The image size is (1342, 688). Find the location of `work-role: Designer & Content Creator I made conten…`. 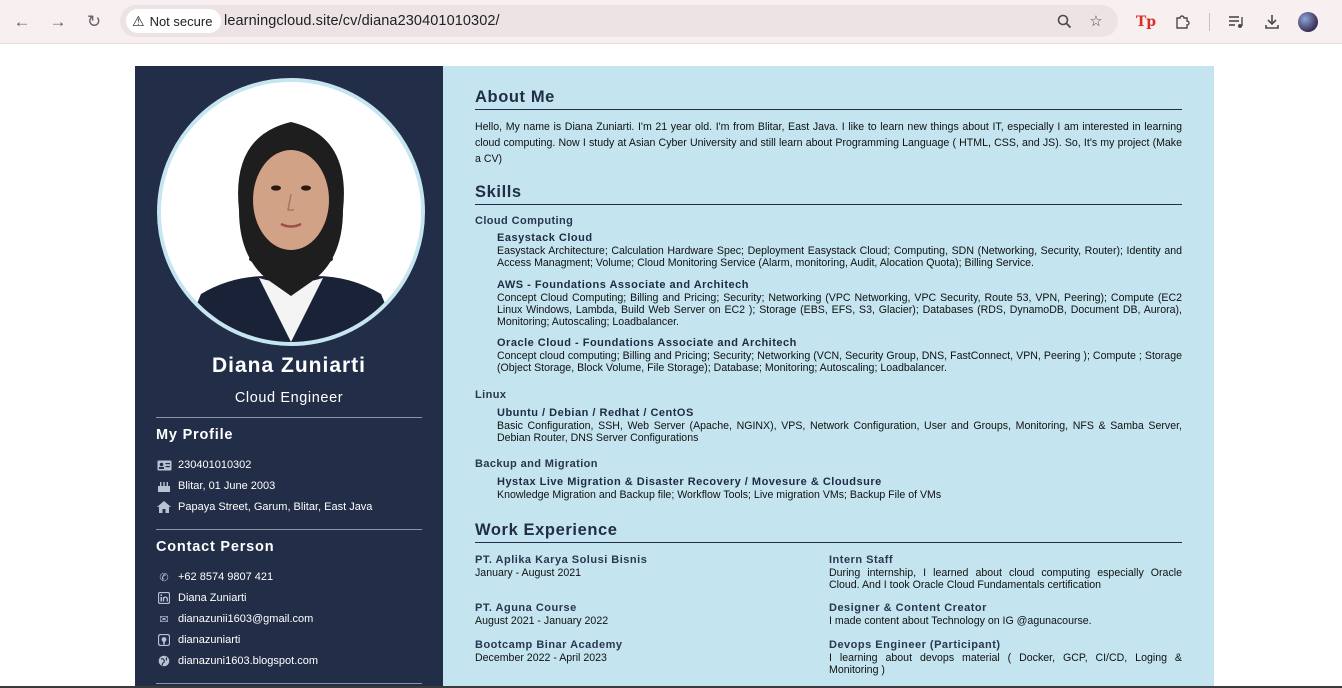

work-role: Designer & Content Creator I made conten… is located at coordinates (1005, 614).